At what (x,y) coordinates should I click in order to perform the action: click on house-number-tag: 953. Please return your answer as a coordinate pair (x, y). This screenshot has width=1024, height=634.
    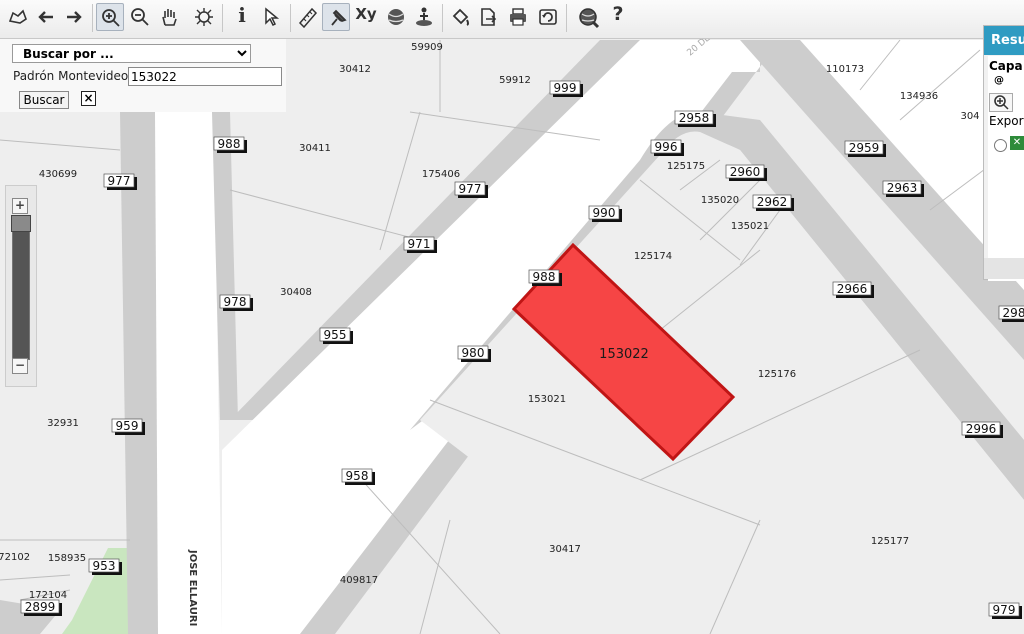
    Looking at the image, I should click on (105, 566).